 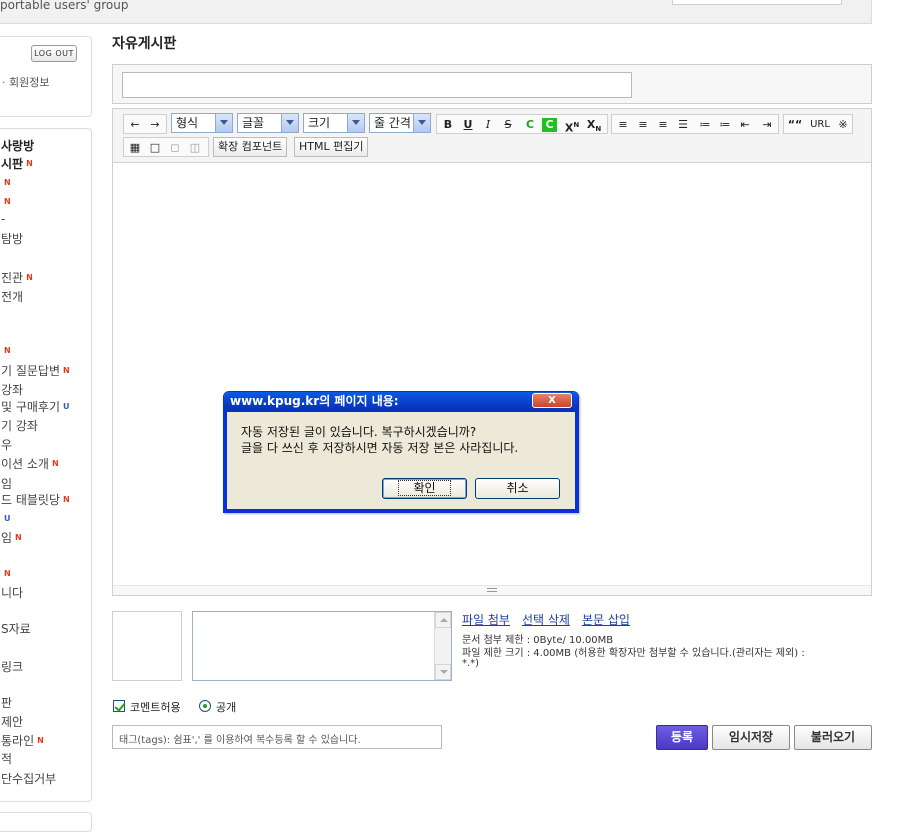 What do you see at coordinates (443, 672) in the screenshot?
I see `scroll-down-icon` at bounding box center [443, 672].